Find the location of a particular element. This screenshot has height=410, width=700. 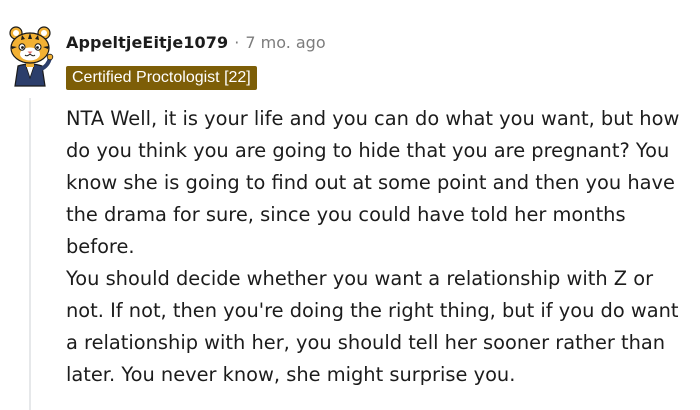

comment-header: AppeltjeEitje1079 · 7 mo. ago is located at coordinates (196, 42).